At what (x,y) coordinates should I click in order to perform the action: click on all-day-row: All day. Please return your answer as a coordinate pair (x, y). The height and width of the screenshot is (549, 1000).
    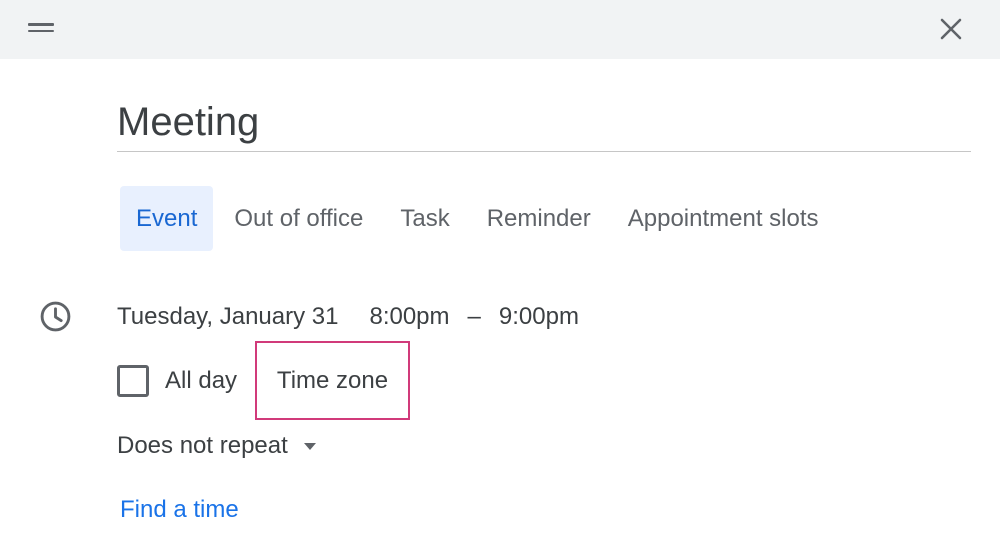
    Looking at the image, I should click on (177, 381).